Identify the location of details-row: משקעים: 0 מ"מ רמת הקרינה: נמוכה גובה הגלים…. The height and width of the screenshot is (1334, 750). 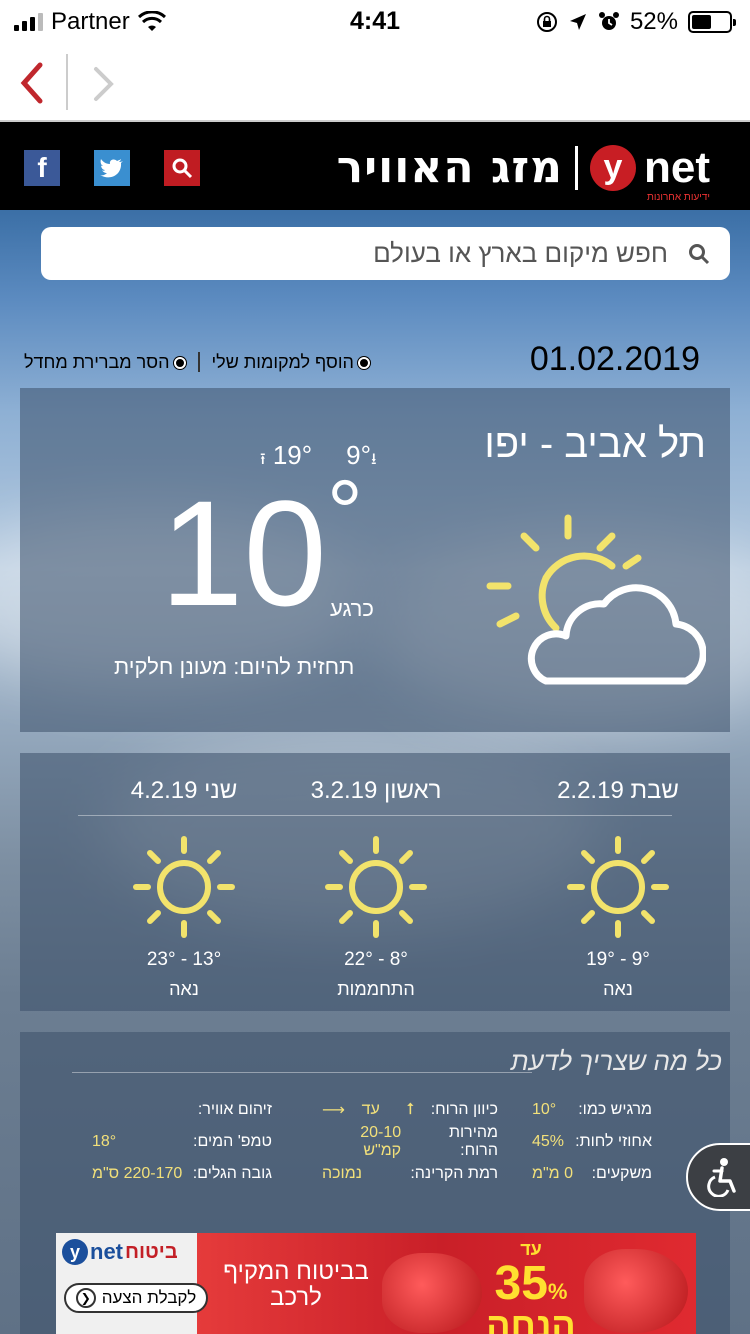
(372, 1174).